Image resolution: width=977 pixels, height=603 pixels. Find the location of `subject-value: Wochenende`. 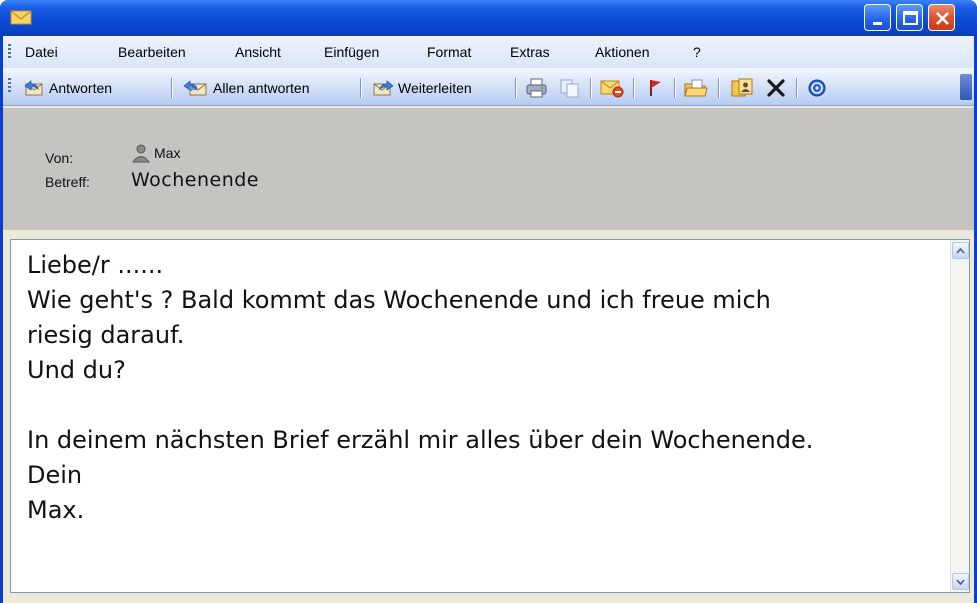

subject-value: Wochenende is located at coordinates (195, 180).